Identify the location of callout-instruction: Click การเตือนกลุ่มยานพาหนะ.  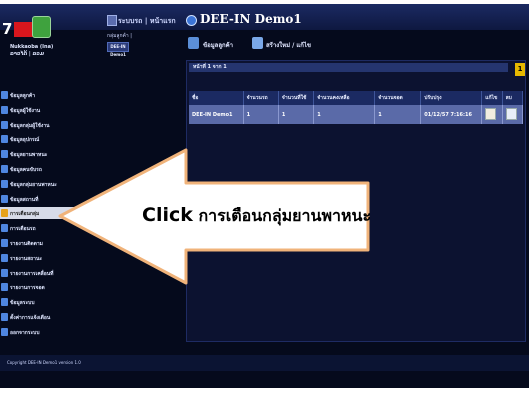
(256, 216).